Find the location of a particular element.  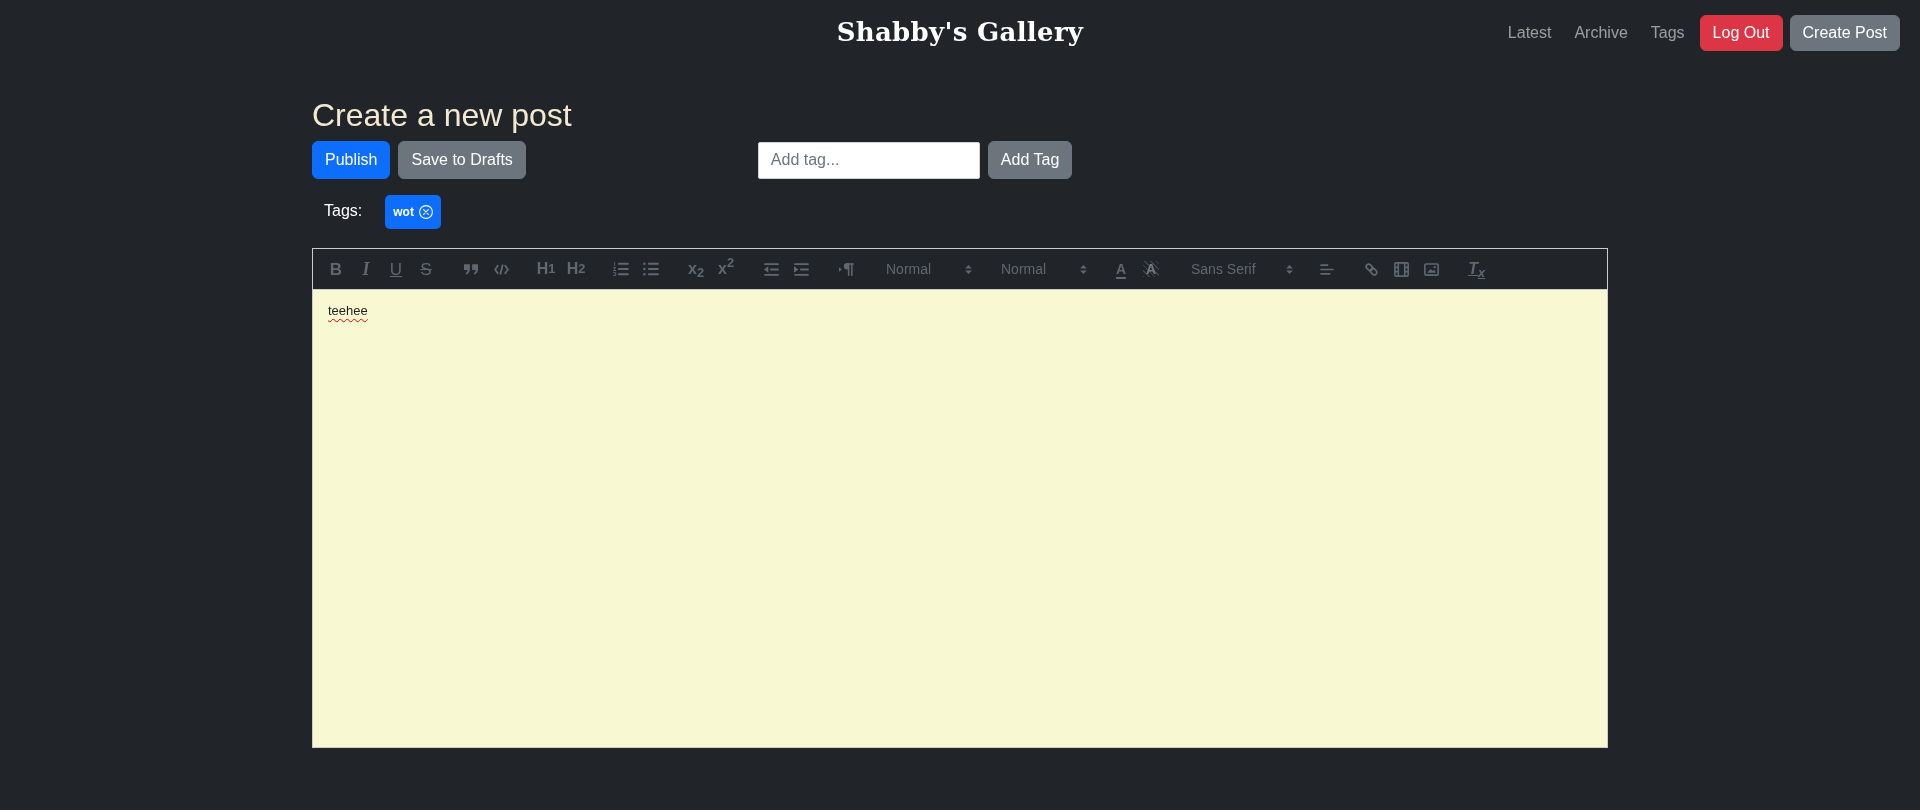

numbered-list-icon is located at coordinates (621, 269).